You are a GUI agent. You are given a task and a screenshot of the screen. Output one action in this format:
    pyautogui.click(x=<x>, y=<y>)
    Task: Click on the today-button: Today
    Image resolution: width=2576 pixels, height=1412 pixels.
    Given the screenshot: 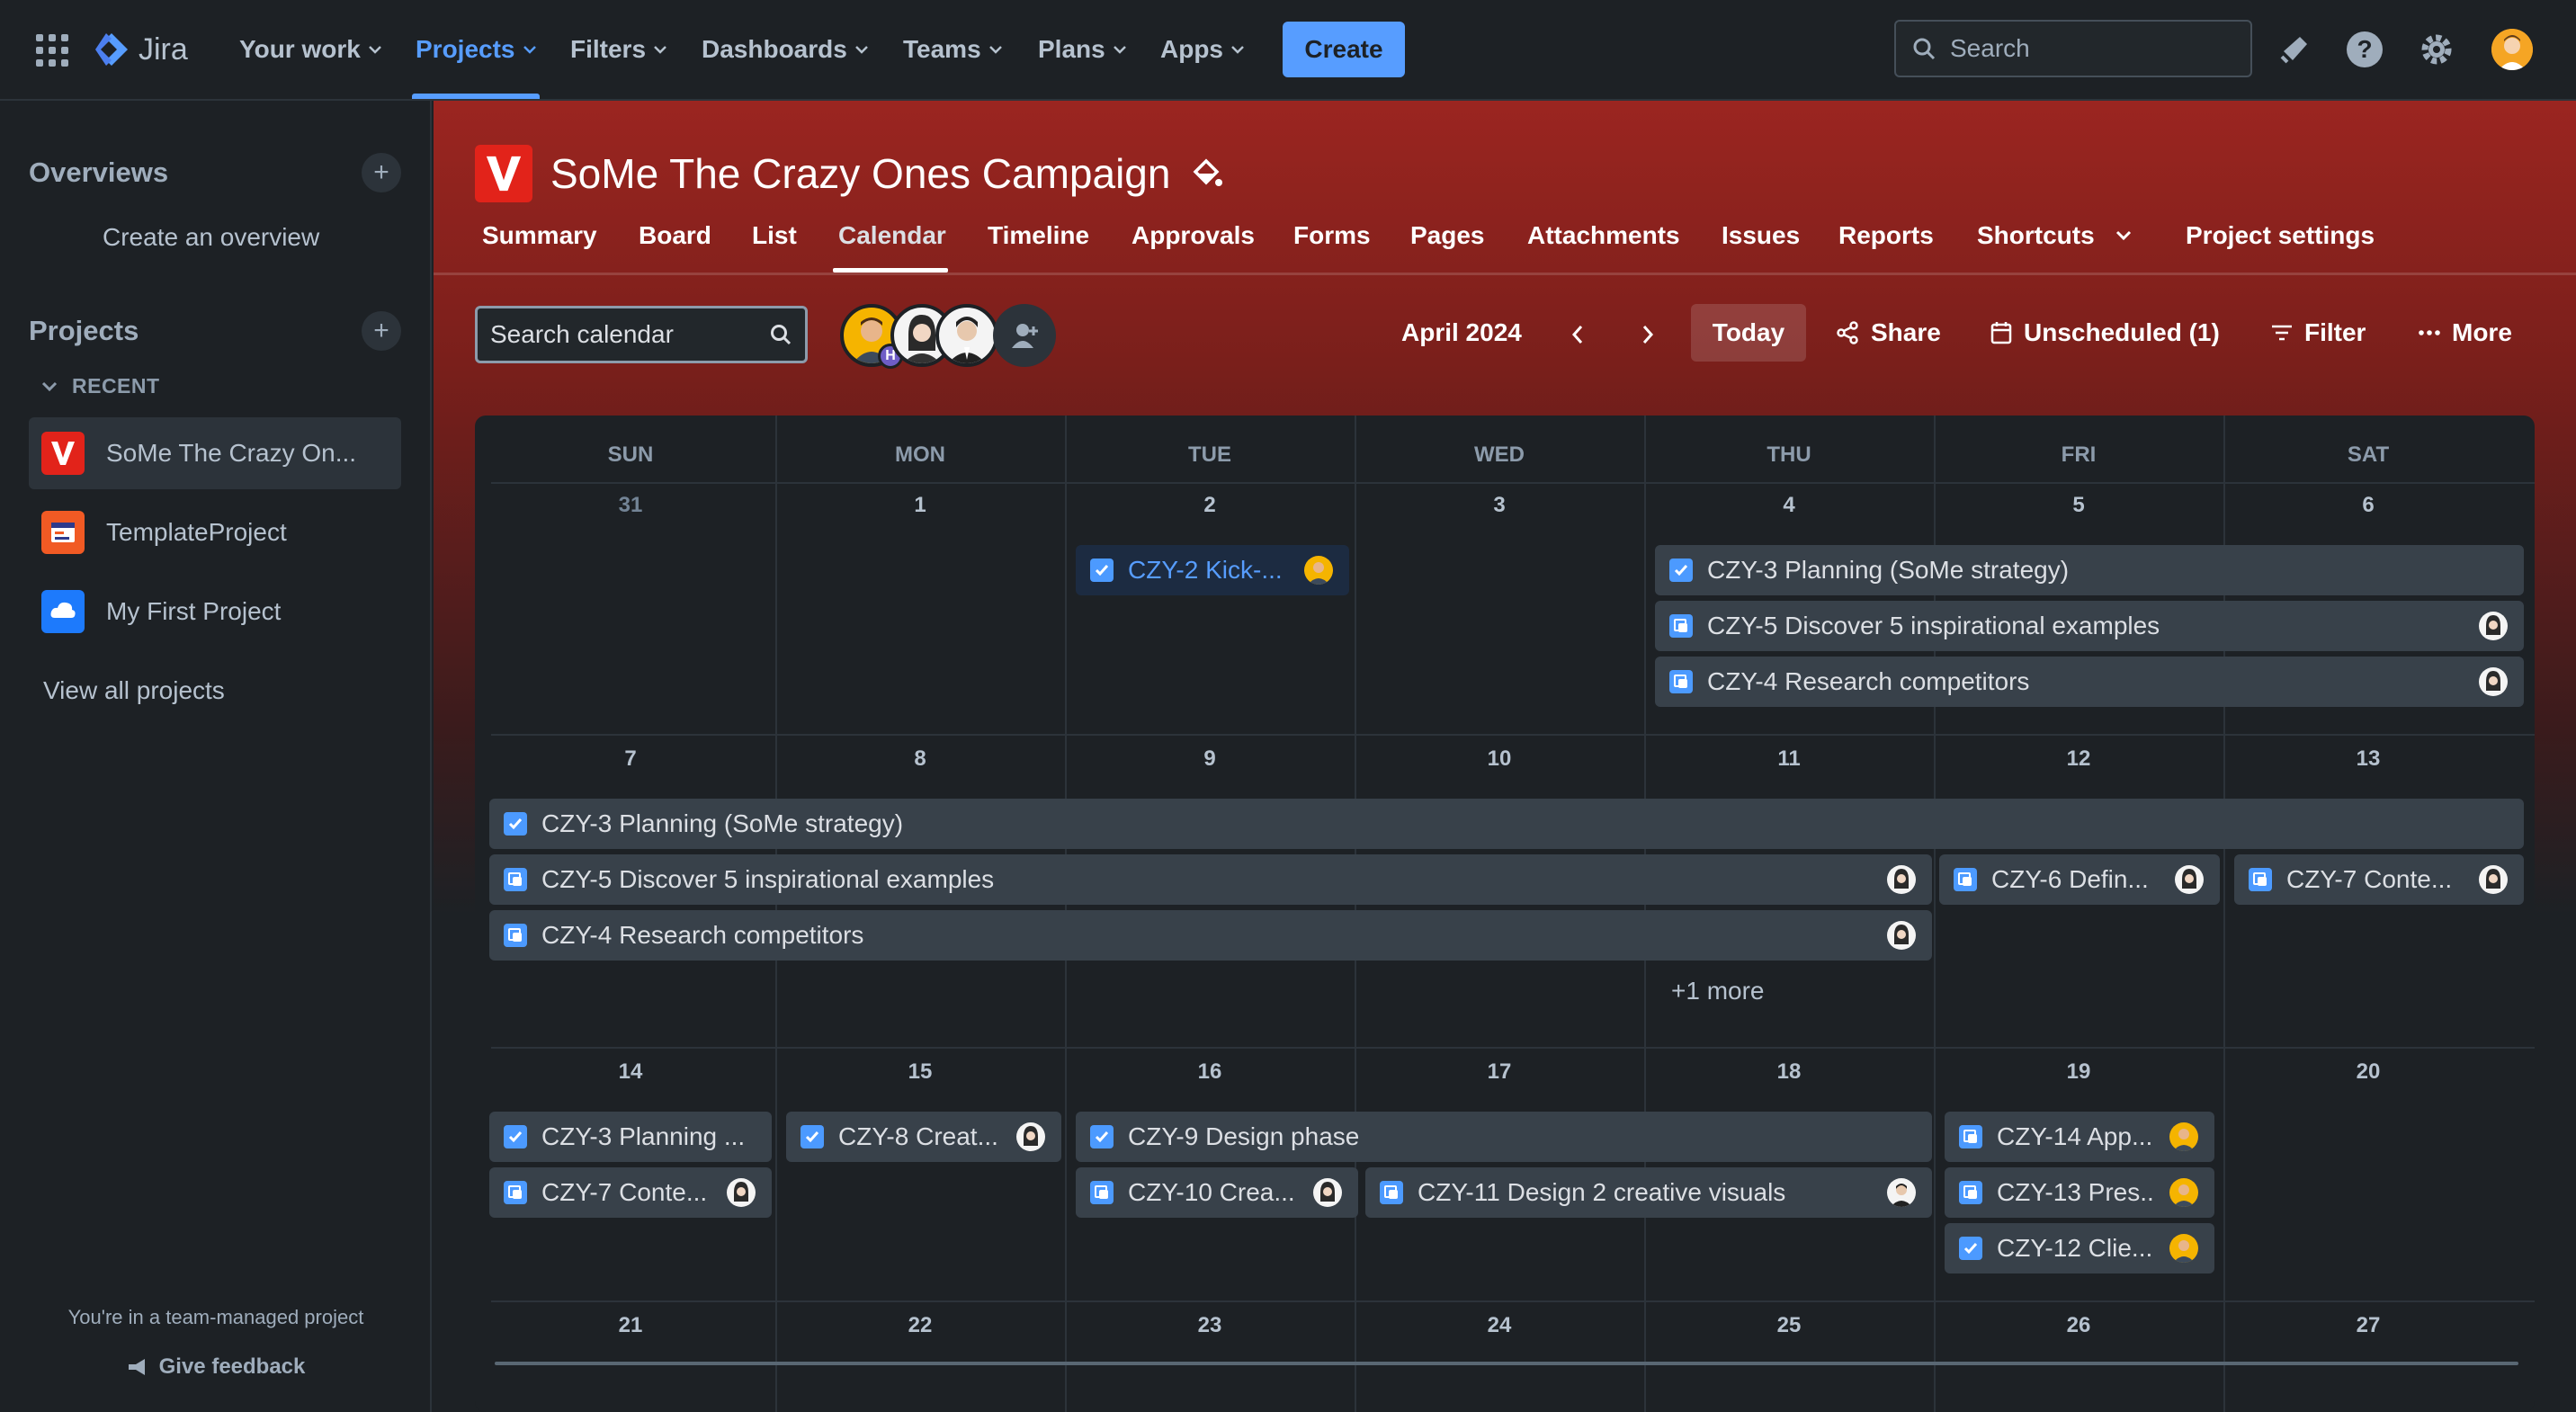 What is the action you would take?
    pyautogui.click(x=1748, y=333)
    